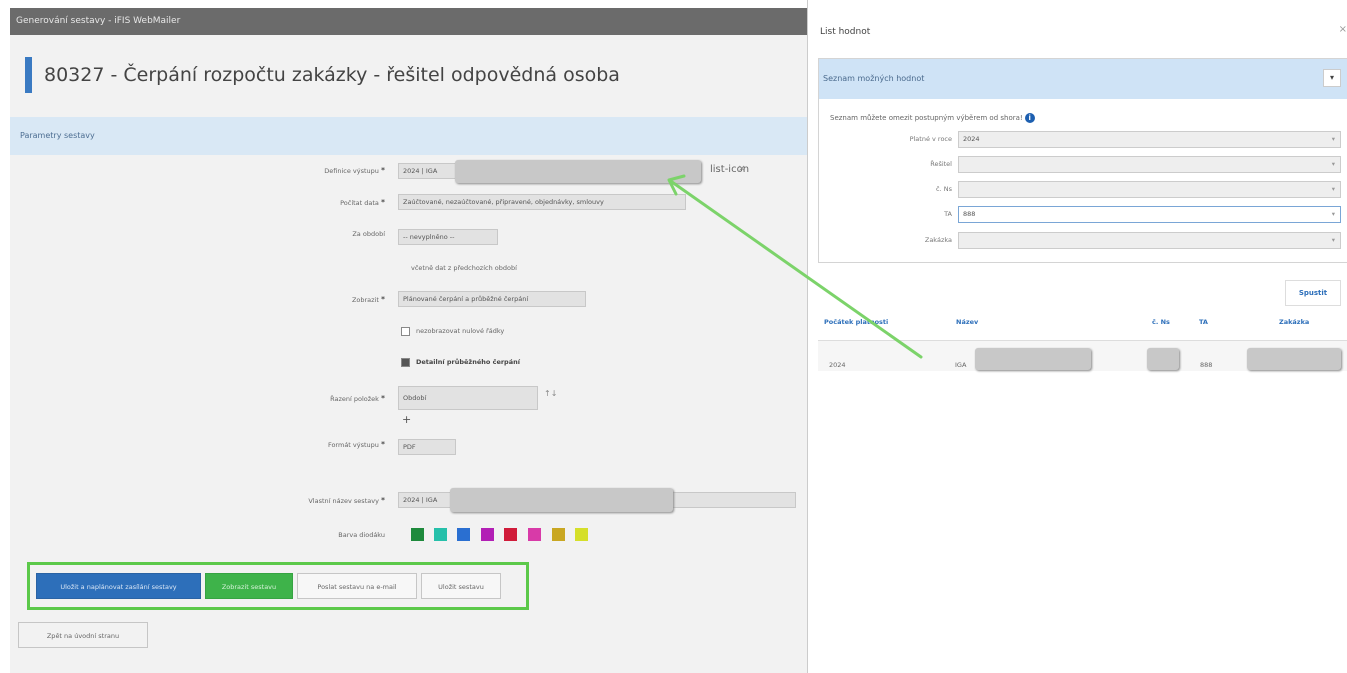  I want to click on annotation-arrow, so click(795, 266).